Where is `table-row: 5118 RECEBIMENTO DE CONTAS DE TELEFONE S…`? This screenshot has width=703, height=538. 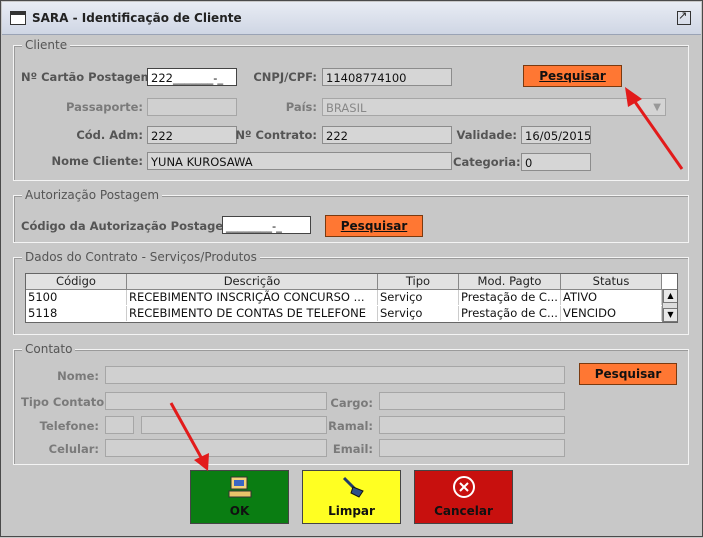
table-row: 5118 RECEBIMENTO DE CONTAS DE TELEFONE S… is located at coordinates (344, 313).